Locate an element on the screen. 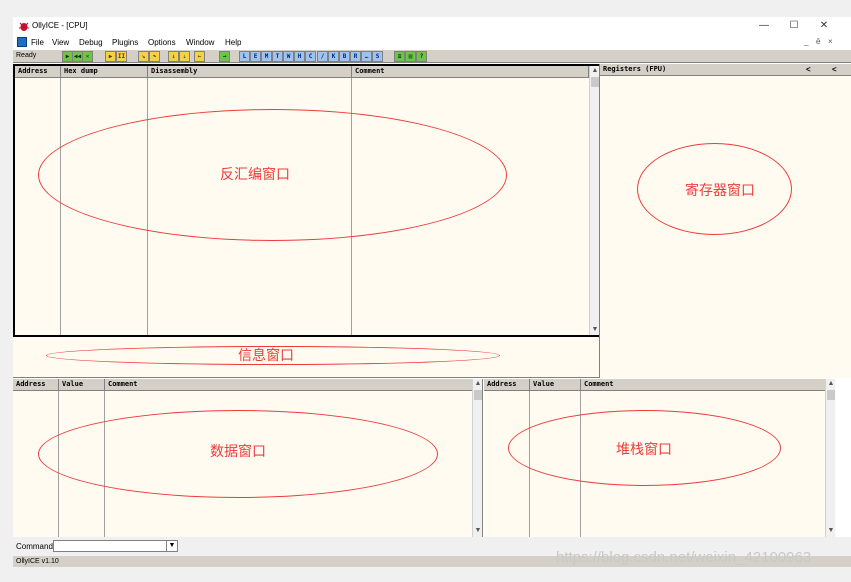 The width and height of the screenshot is (851, 582). pause-icon: II is located at coordinates (121, 56).